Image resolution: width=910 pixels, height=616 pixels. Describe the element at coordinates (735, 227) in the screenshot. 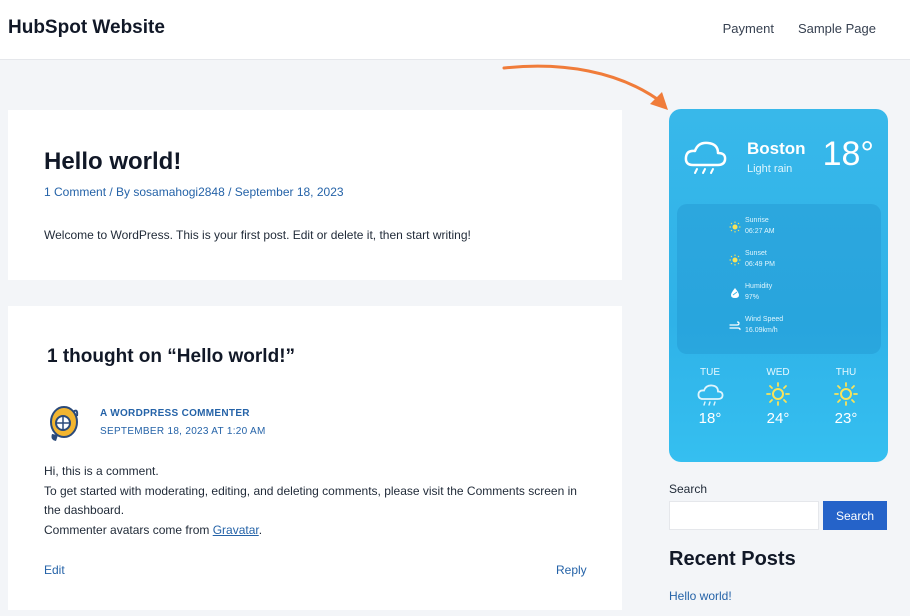

I see `sunrise-icon` at that location.